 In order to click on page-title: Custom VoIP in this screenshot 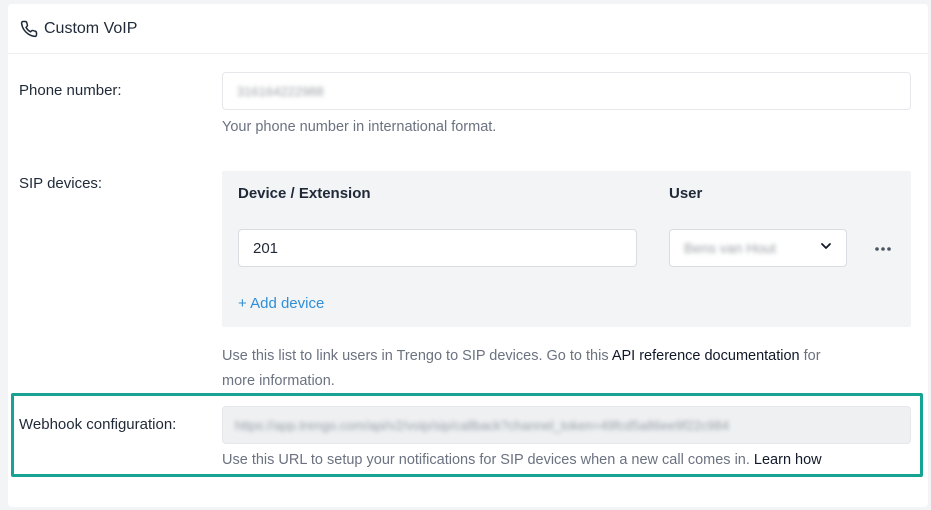, I will do `click(91, 28)`.